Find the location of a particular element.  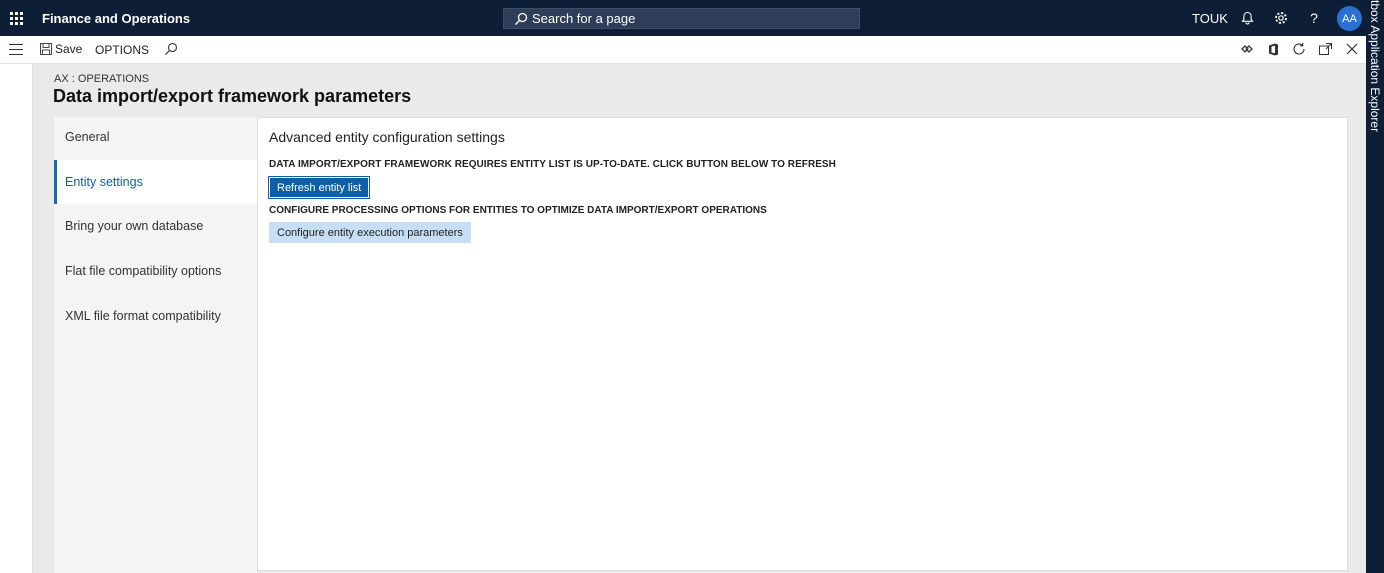

save-icon is located at coordinates (46, 49).